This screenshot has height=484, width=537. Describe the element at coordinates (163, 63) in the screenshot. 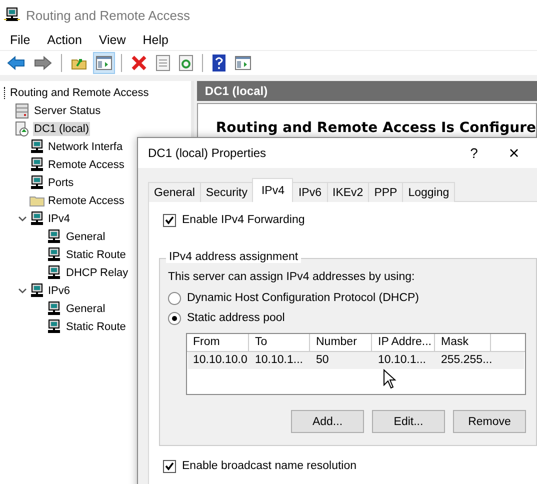

I see `properties-icon` at that location.